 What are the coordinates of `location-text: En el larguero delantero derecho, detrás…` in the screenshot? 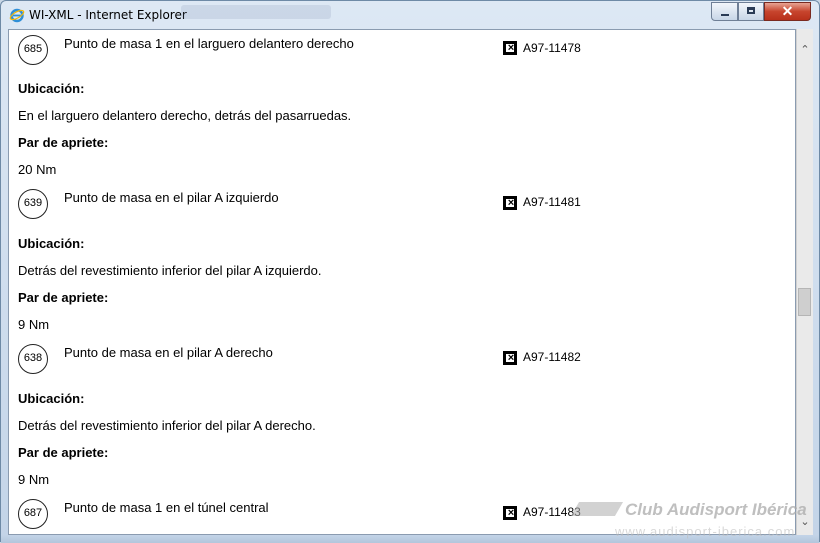 It's located at (185, 115).